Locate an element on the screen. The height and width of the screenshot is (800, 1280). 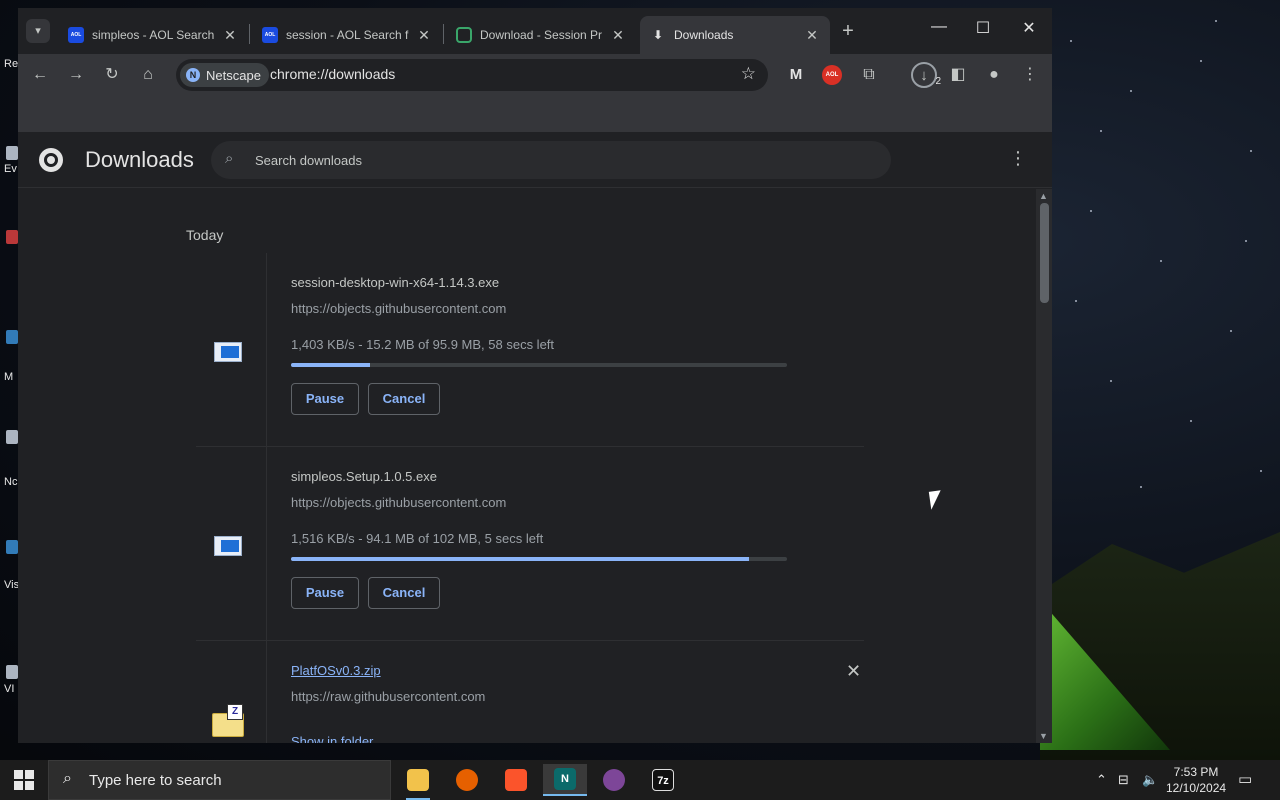
zip-file-icon: Z is located at coordinates (228, 720).